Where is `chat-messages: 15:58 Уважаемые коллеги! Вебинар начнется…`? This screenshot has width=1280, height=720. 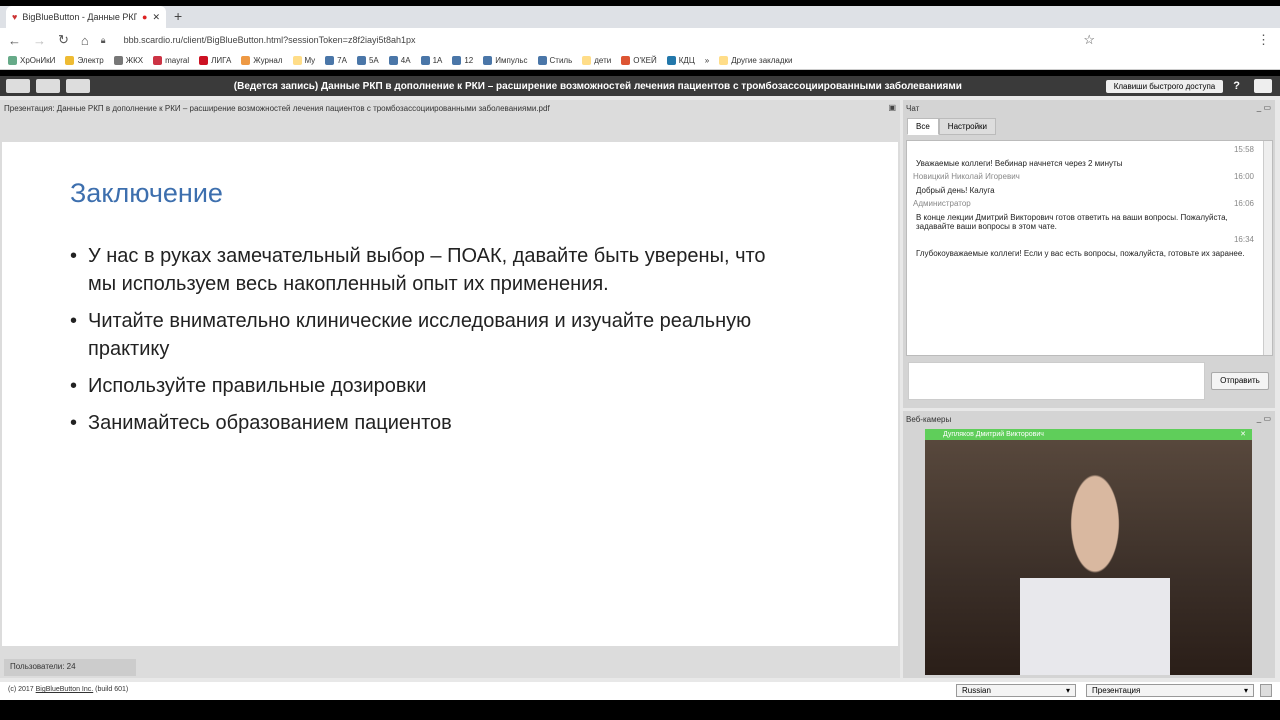
chat-messages: 15:58 Уважаемые коллеги! Вебинар начнется… is located at coordinates (1089, 248).